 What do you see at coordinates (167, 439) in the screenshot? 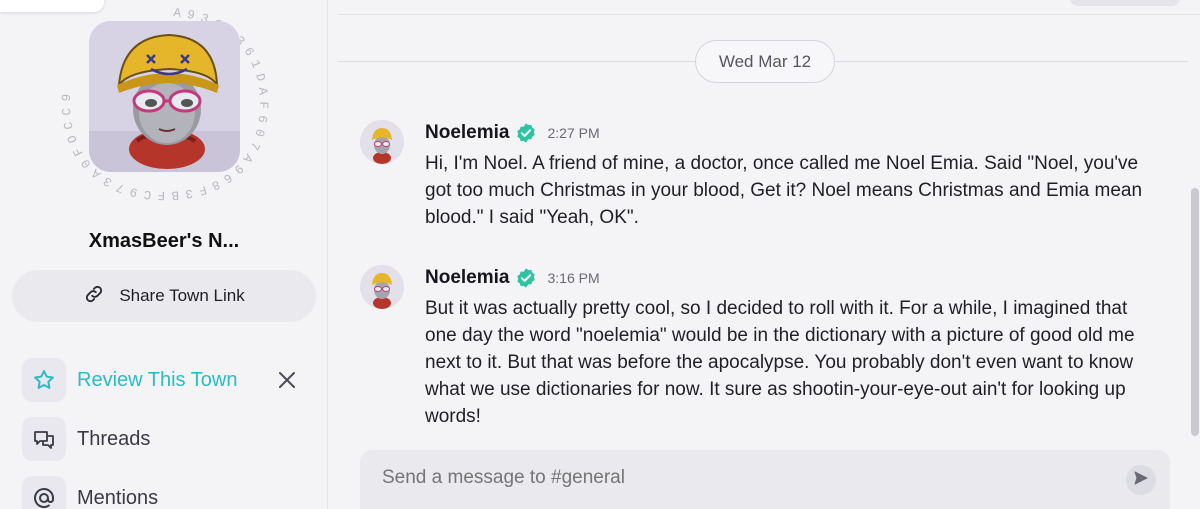
I see `sidebar-item-threads: Threads` at bounding box center [167, 439].